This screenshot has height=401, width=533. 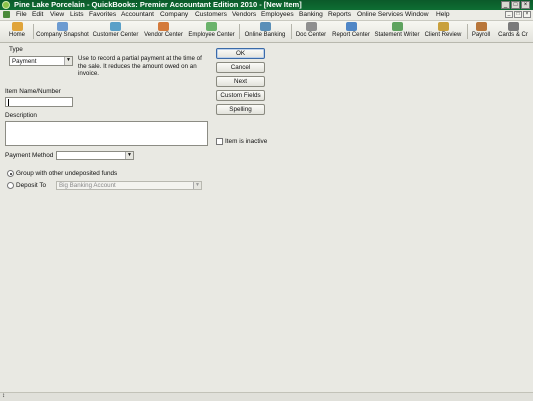 What do you see at coordinates (77, 15) in the screenshot?
I see `menu-lists: Lists` at bounding box center [77, 15].